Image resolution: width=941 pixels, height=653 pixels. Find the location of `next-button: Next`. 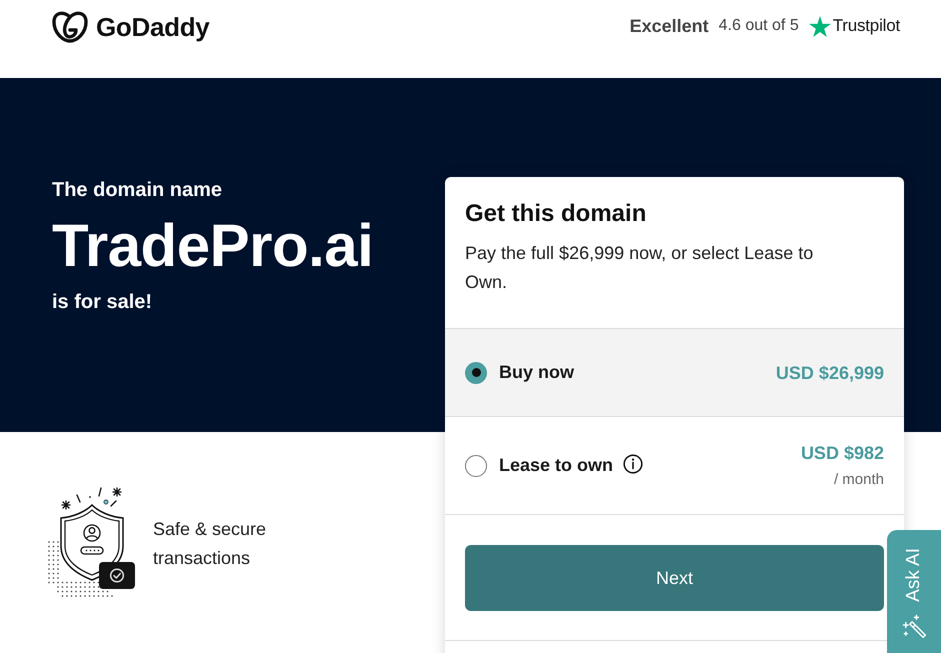

next-button: Next is located at coordinates (674, 578).